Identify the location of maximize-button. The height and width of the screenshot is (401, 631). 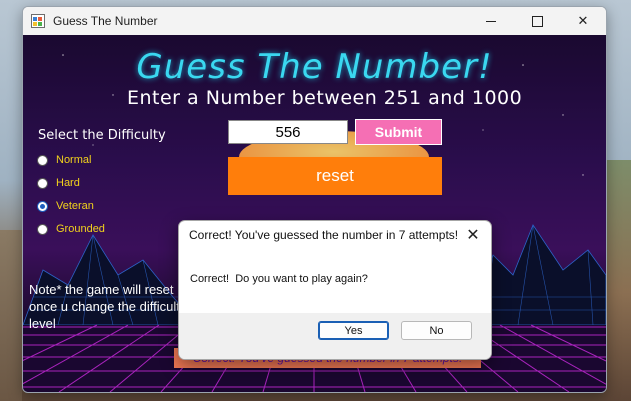
(537, 21).